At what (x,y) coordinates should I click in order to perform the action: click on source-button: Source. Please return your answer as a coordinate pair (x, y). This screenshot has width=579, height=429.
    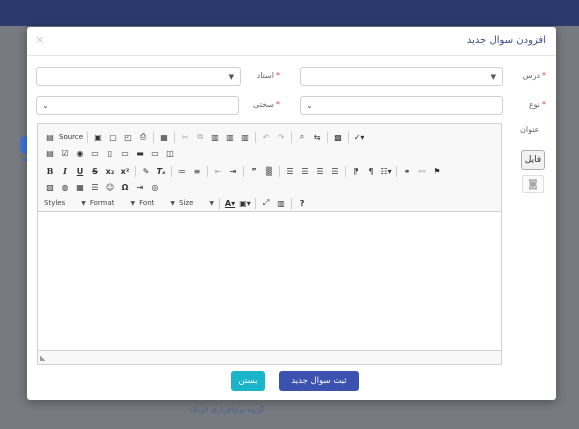
    Looking at the image, I should click on (71, 137).